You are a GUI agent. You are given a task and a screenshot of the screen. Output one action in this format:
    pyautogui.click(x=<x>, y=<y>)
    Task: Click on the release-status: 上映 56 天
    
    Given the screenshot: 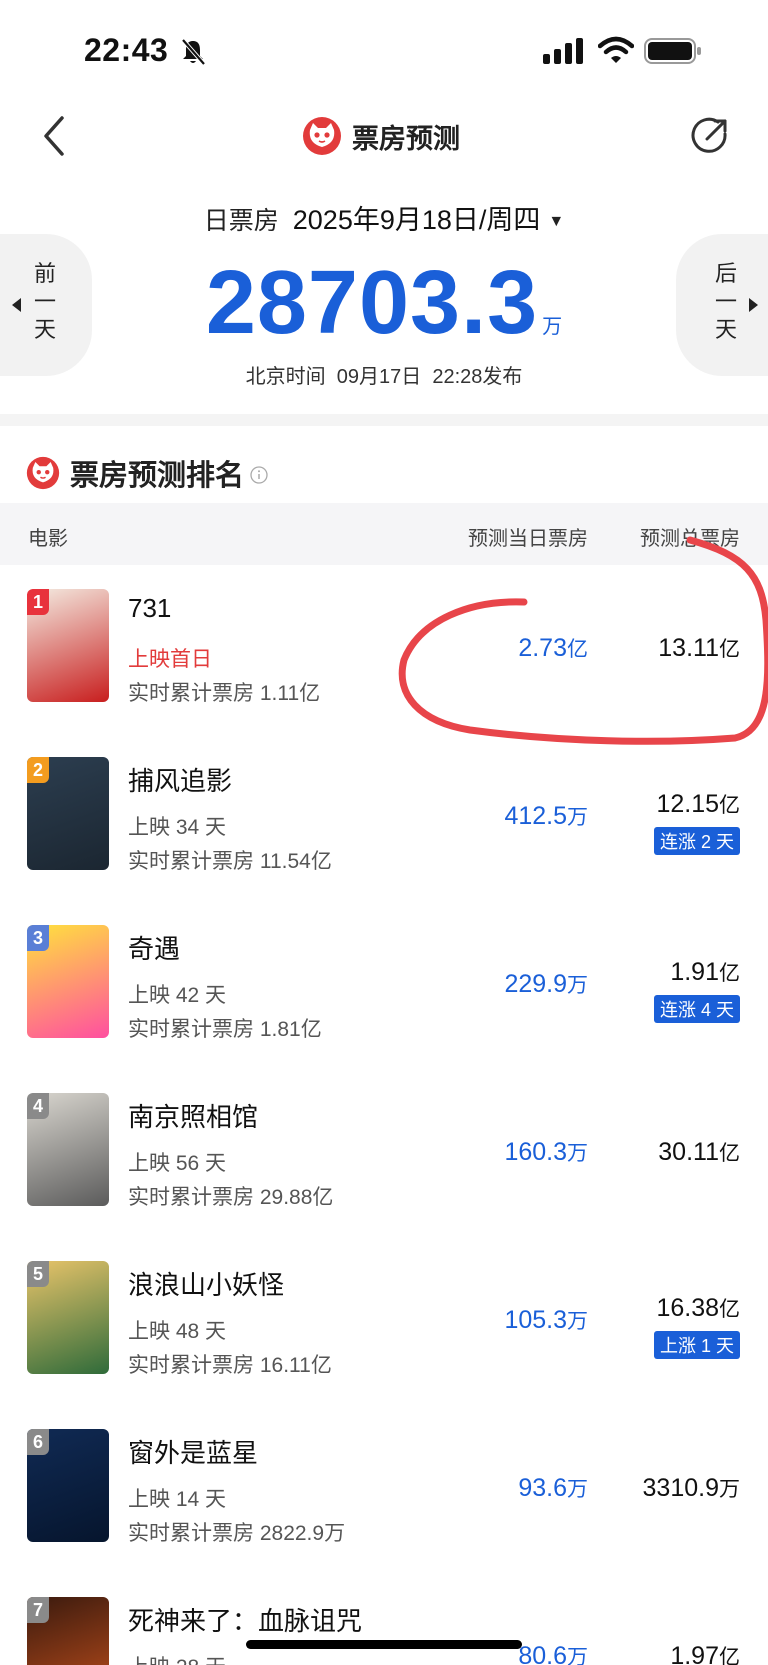 What is the action you would take?
    pyautogui.click(x=177, y=1163)
    